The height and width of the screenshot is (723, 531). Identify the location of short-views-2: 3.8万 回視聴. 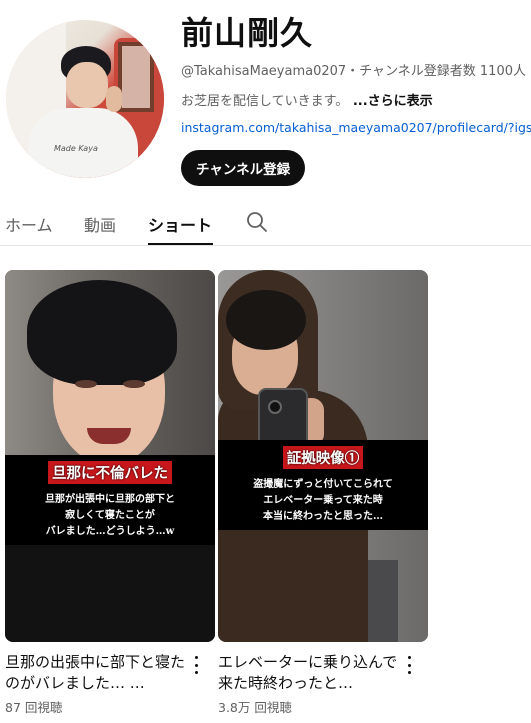
(255, 707).